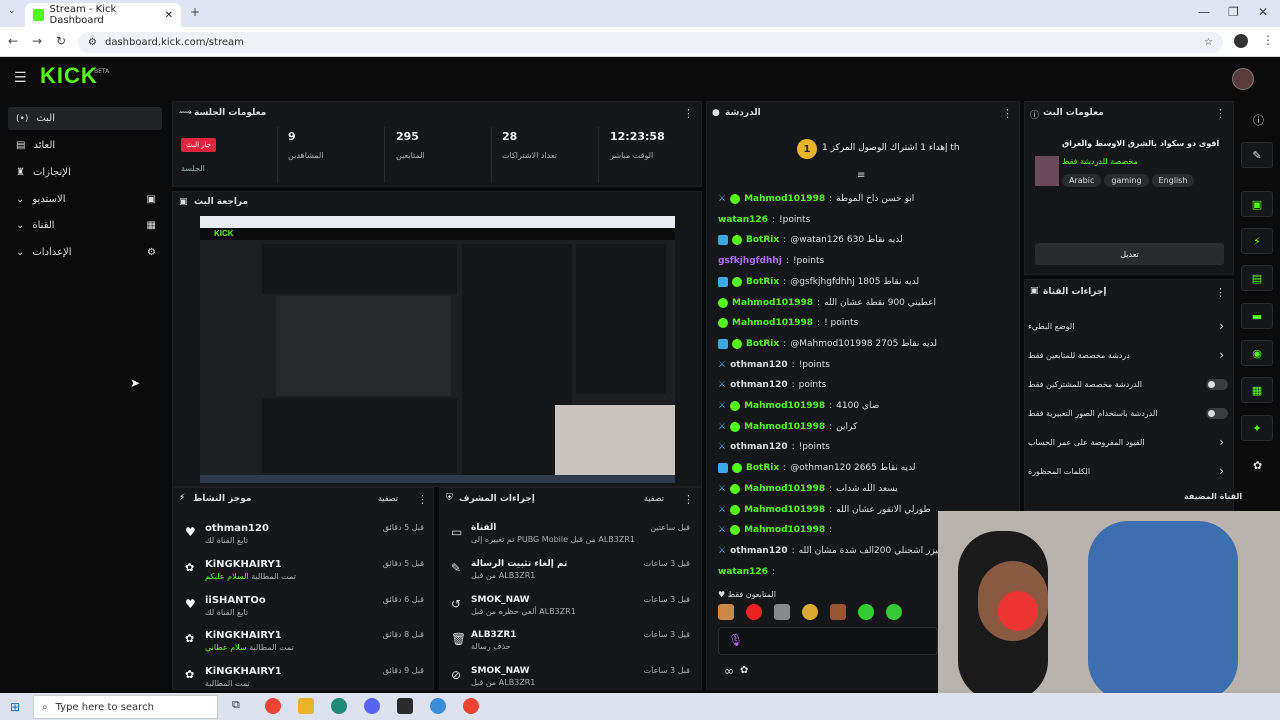  Describe the element at coordinates (1007, 113) in the screenshot. I see `chat-menu-icon: ⋮` at that location.